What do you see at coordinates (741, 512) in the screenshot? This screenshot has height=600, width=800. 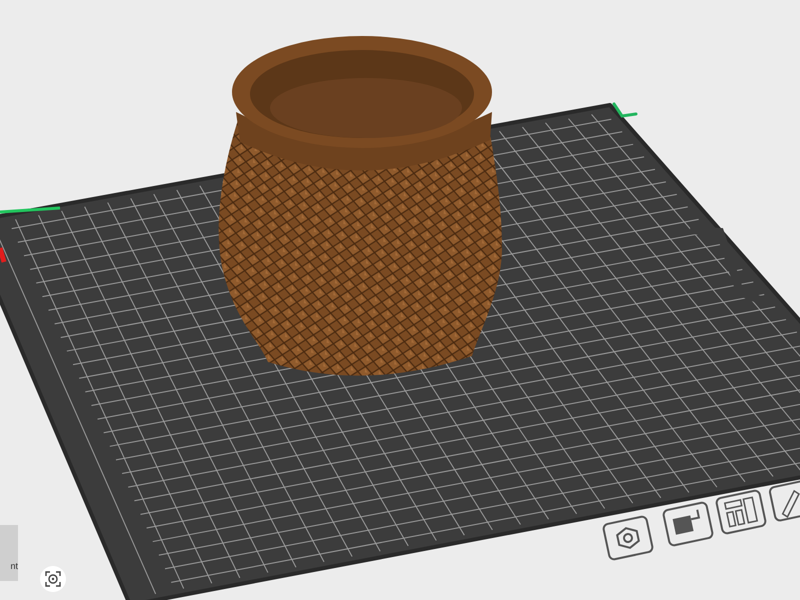 I see `layout-icon` at bounding box center [741, 512].